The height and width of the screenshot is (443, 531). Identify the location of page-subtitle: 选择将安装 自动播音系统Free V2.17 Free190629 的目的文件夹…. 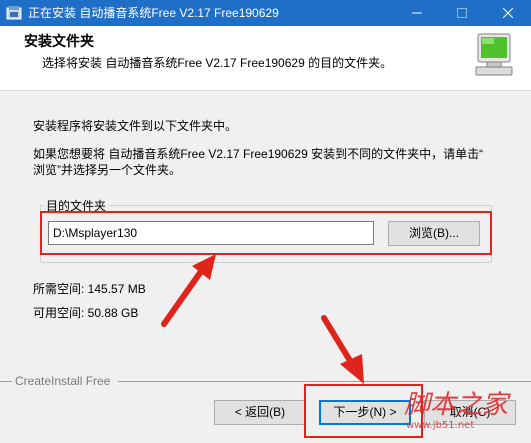
(217, 63).